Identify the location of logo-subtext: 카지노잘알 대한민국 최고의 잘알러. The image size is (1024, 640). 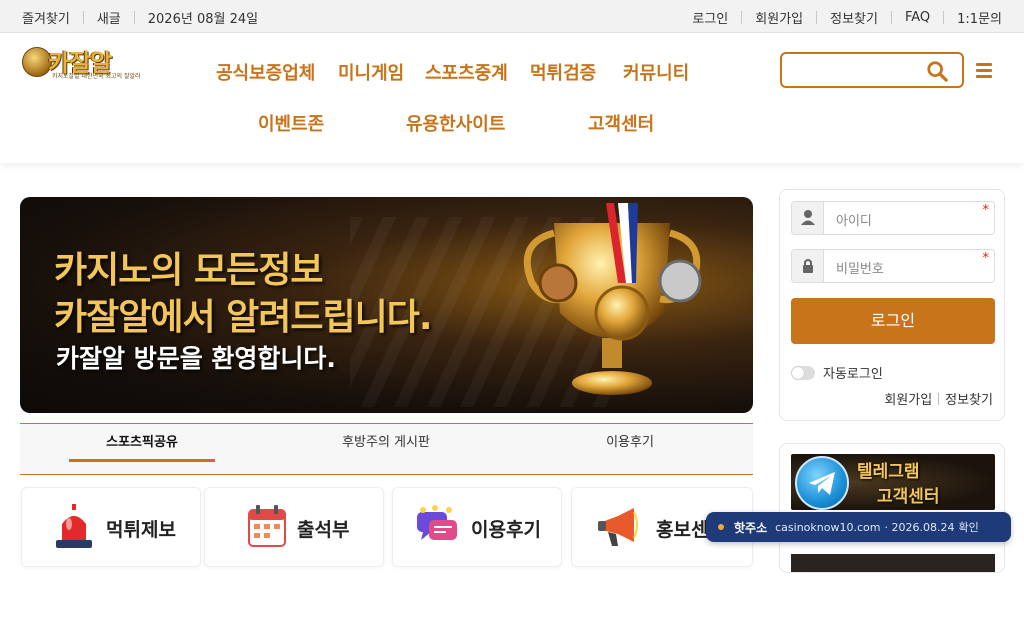
(96, 76).